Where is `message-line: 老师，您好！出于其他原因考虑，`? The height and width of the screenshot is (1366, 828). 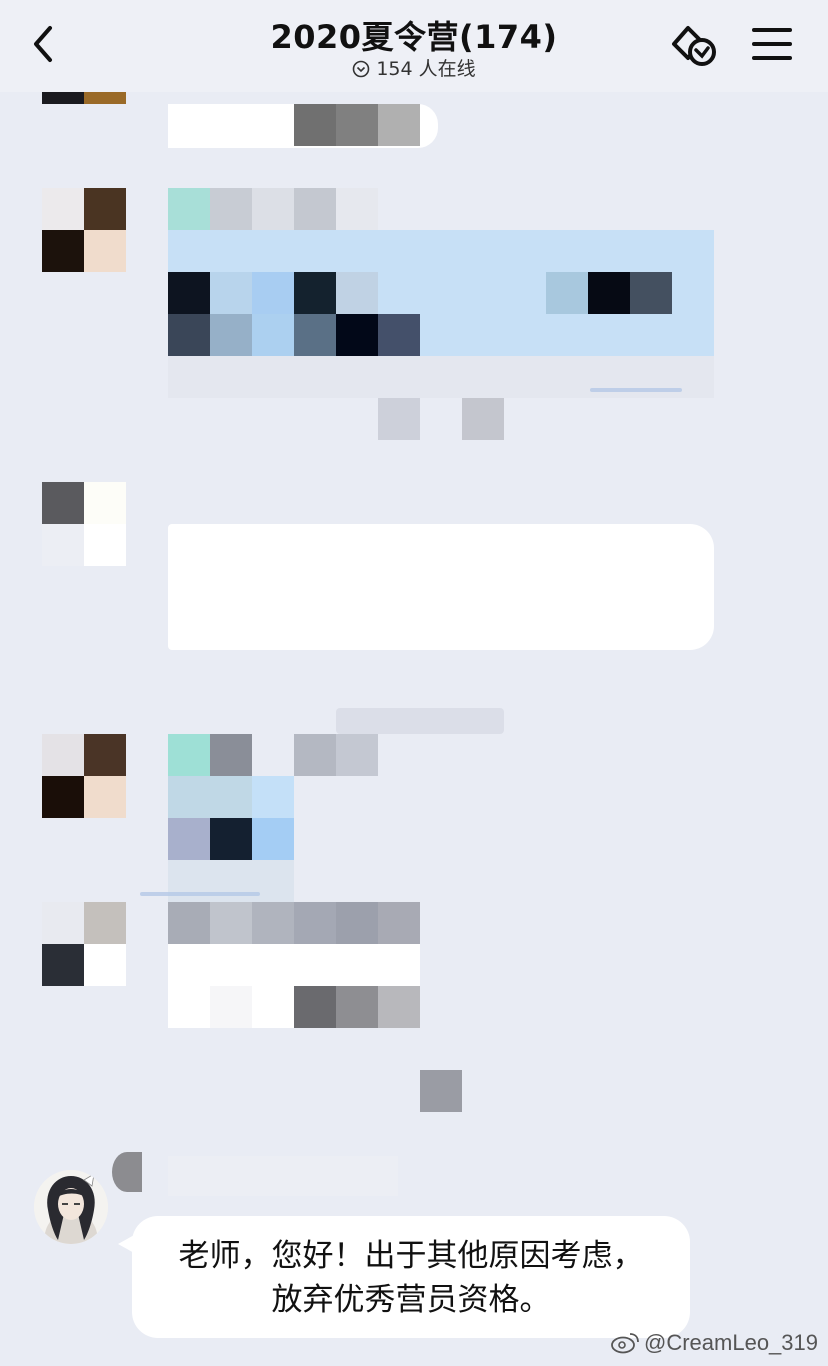 message-line: 老师，您好！出于其他原因考虑， is located at coordinates (411, 1256).